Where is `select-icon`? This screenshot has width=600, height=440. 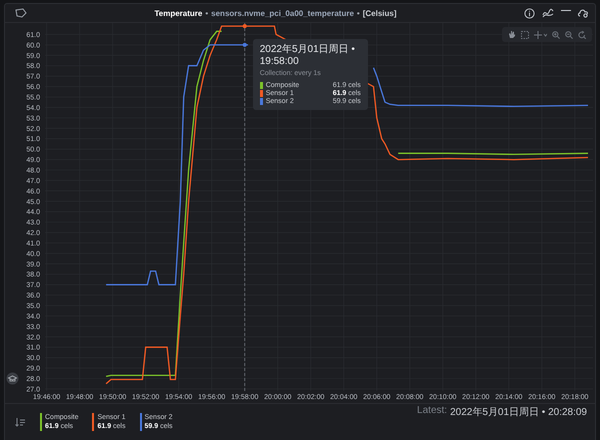
select-icon is located at coordinates (525, 34).